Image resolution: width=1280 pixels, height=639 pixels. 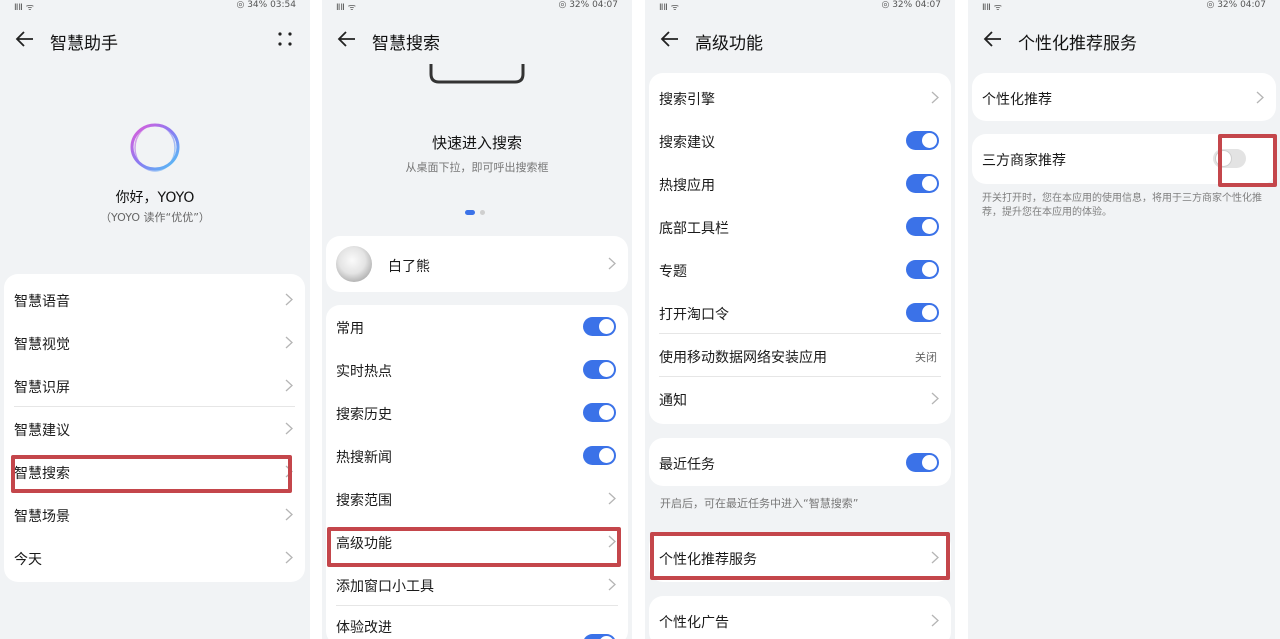 I want to click on more-dots-icon, so click(x=285, y=39).